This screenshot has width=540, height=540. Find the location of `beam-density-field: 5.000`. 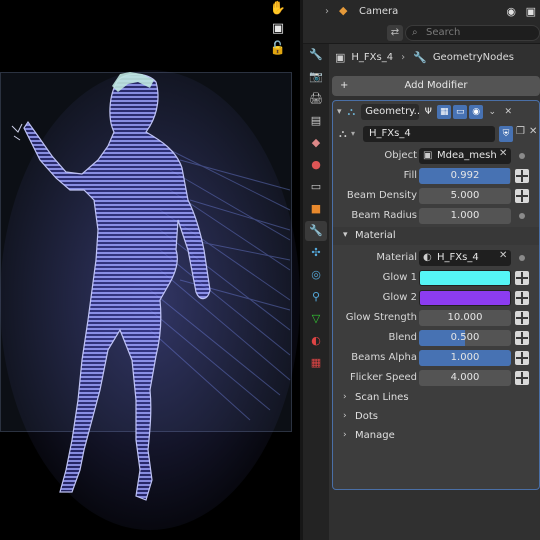

beam-density-field: 5.000 is located at coordinates (465, 196).